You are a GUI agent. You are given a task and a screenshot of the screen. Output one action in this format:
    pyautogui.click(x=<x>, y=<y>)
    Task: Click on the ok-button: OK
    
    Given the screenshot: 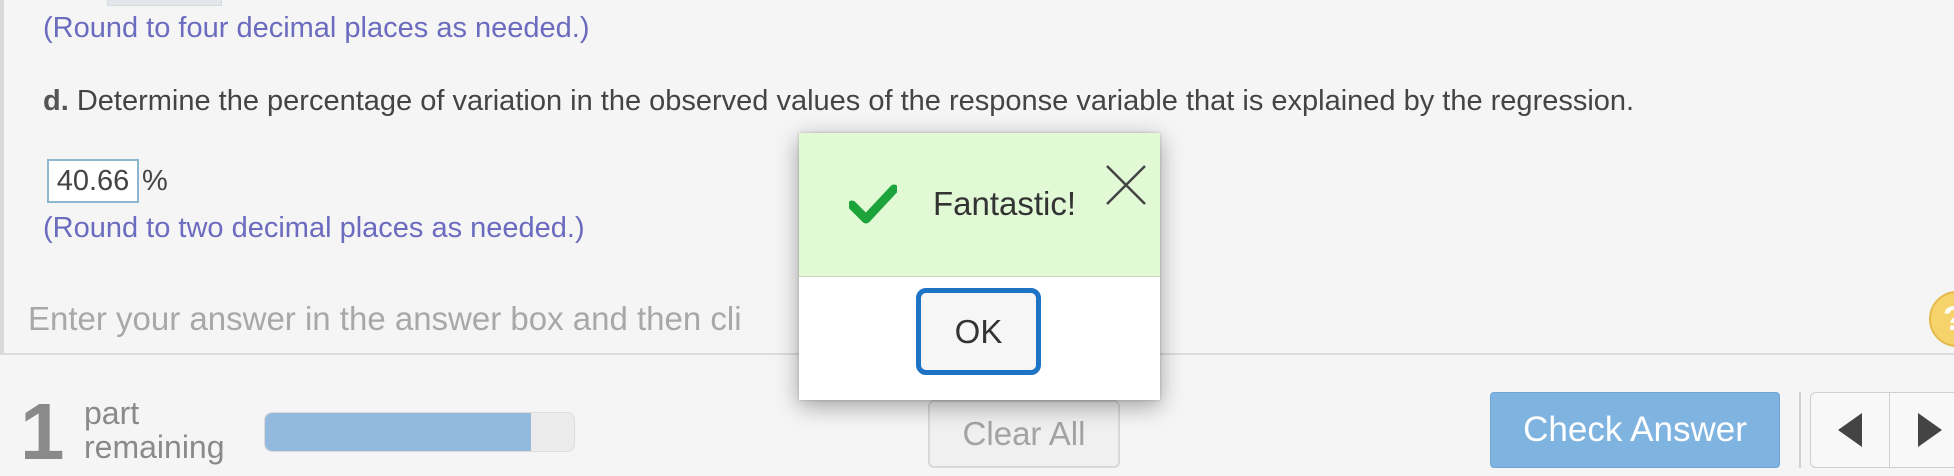 What is the action you would take?
    pyautogui.click(x=978, y=331)
    